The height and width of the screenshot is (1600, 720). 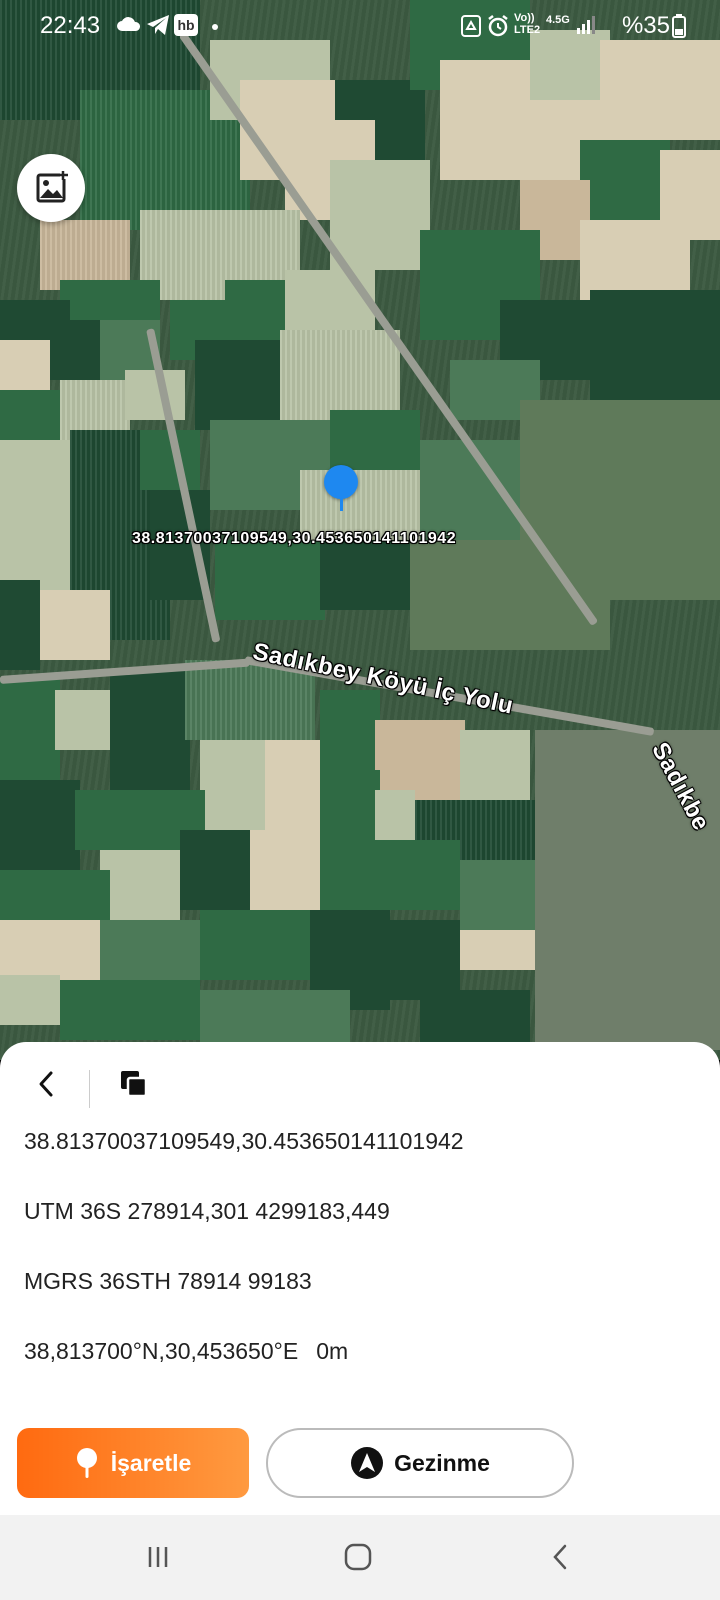 What do you see at coordinates (332, 1351) in the screenshot?
I see `altitude-value: 0m` at bounding box center [332, 1351].